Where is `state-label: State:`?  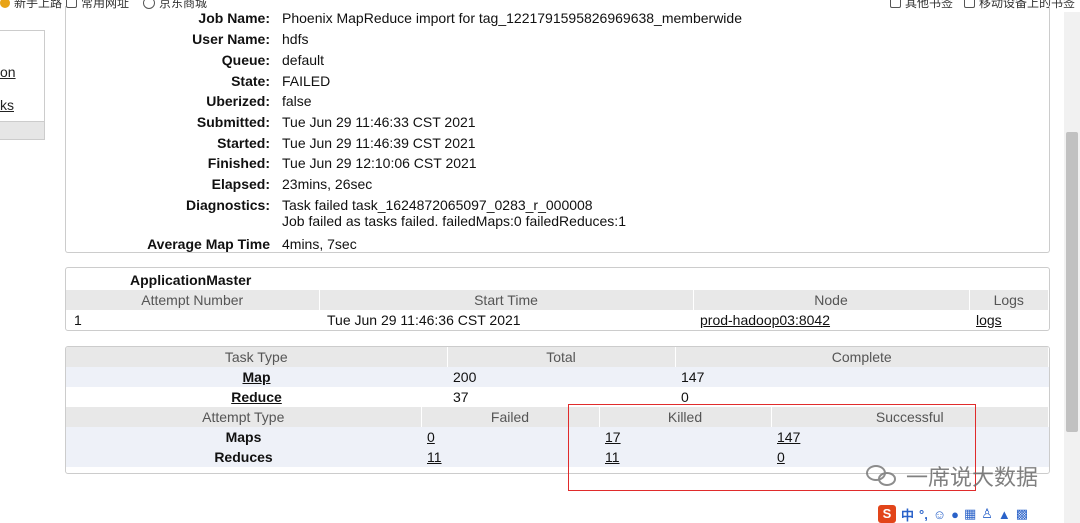 state-label: State: is located at coordinates (250, 81).